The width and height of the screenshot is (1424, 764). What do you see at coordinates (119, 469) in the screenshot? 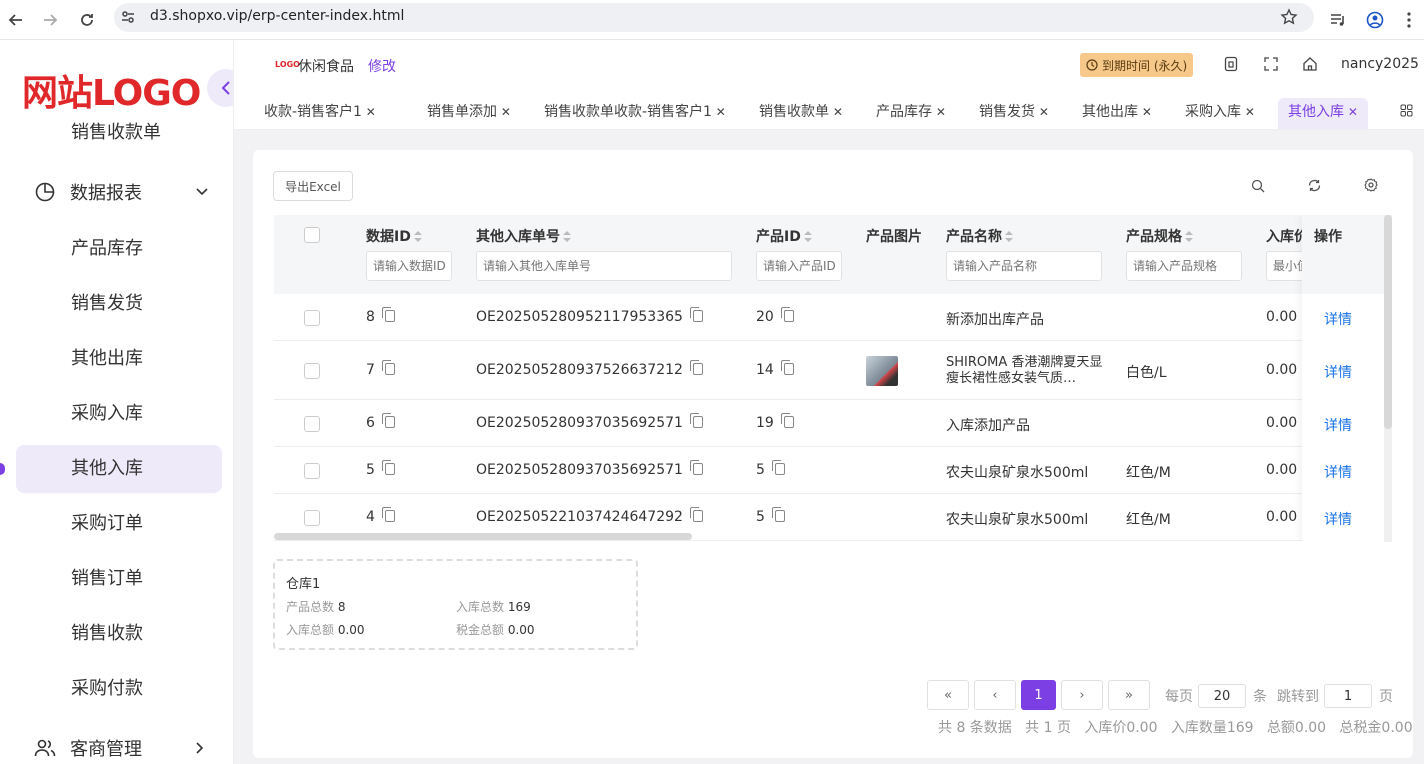
I see `sidebar-item: 其他入库` at bounding box center [119, 469].